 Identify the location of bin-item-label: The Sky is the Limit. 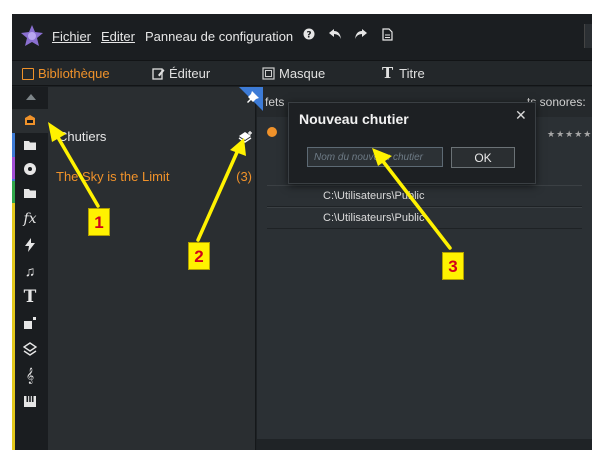
(113, 176).